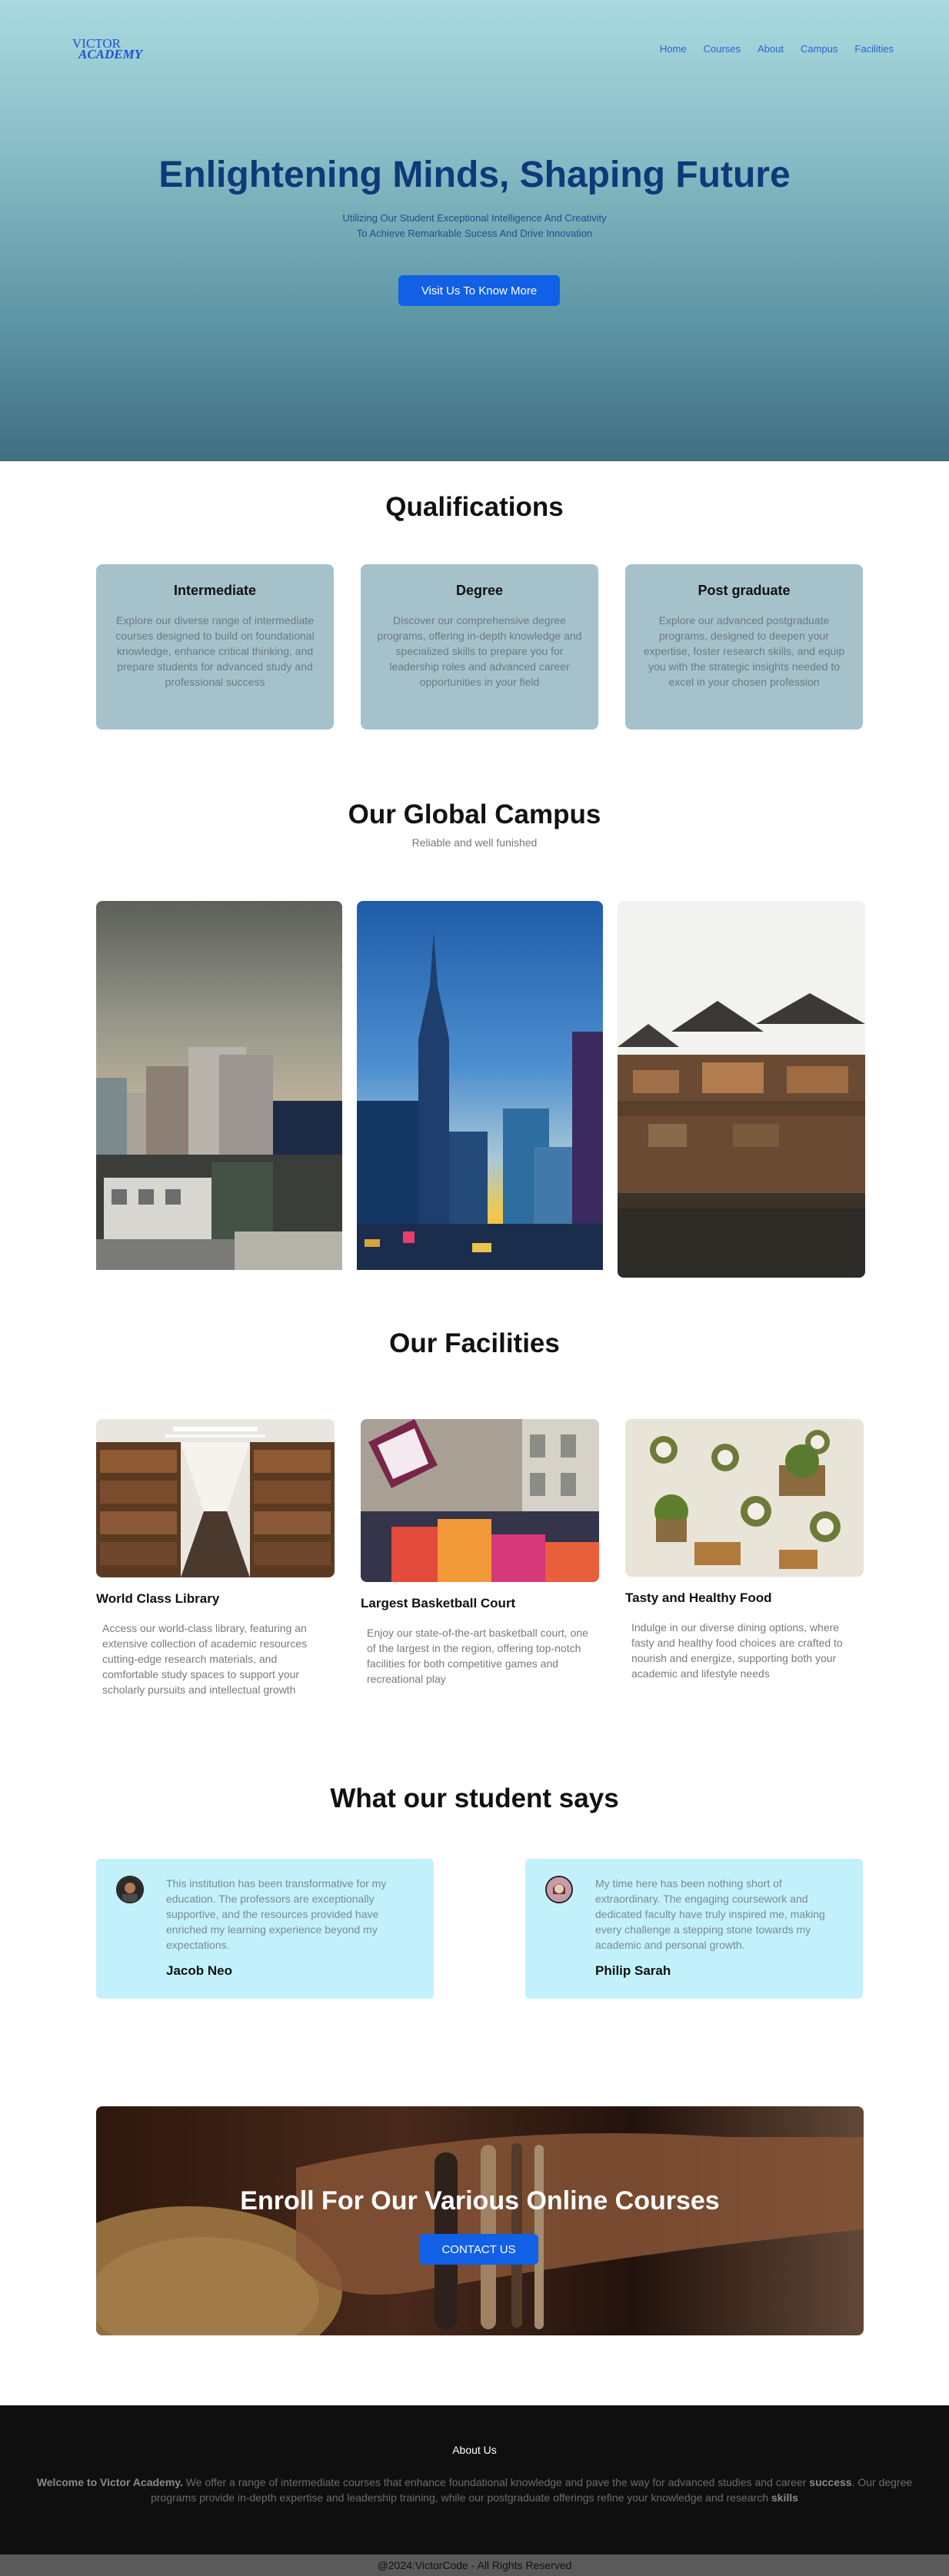  I want to click on qualification-card-title: Post graduate, so click(745, 590).